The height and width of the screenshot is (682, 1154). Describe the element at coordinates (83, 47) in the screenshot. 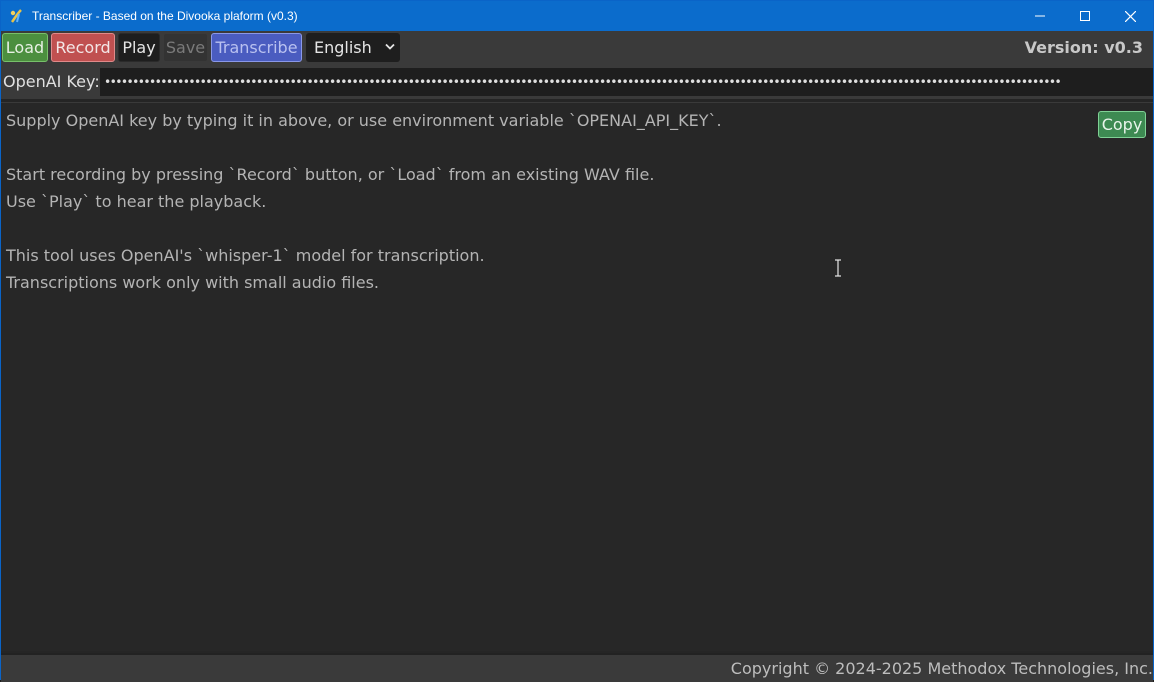

I see `record-button: Record` at that location.